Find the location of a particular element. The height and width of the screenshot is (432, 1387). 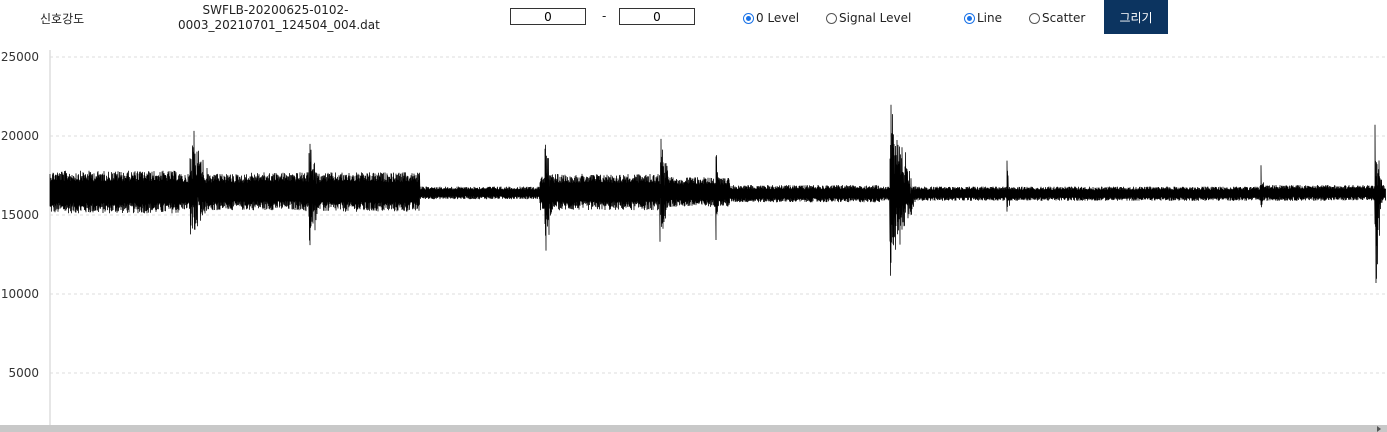

radio-signal-level-label: Signal Level is located at coordinates (875, 18).